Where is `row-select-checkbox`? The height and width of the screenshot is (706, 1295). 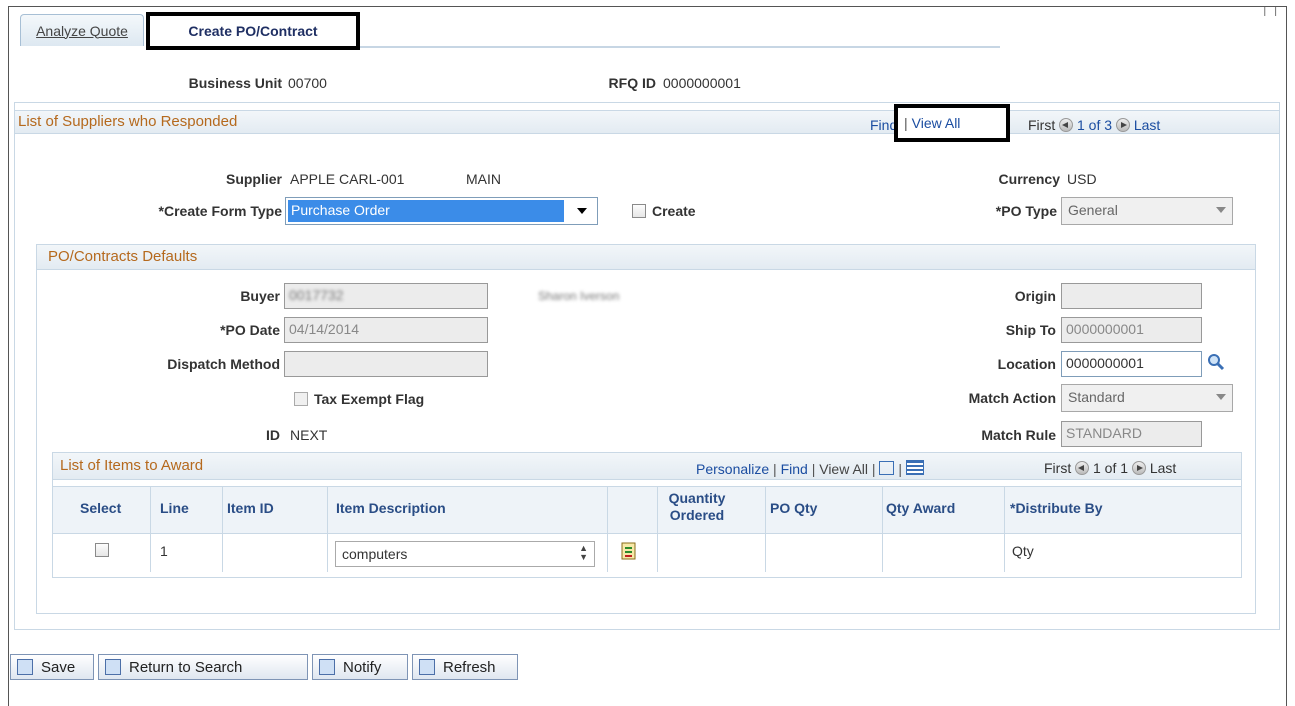
row-select-checkbox is located at coordinates (102, 550).